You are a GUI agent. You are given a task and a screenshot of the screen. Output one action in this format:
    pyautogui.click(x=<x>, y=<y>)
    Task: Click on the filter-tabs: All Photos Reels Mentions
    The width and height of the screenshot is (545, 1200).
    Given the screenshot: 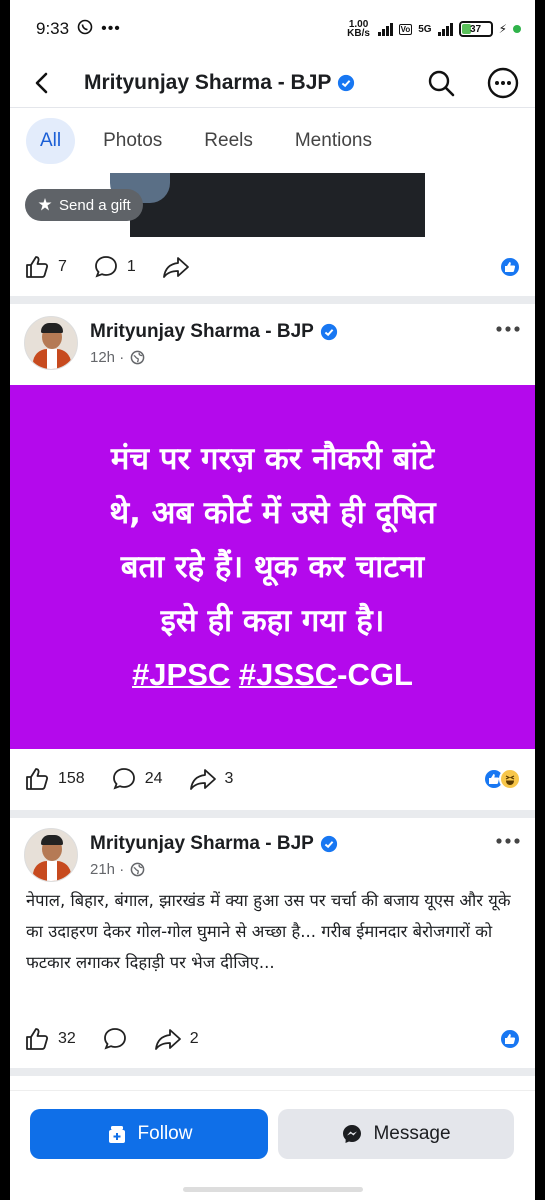 What is the action you would take?
    pyautogui.click(x=272, y=141)
    